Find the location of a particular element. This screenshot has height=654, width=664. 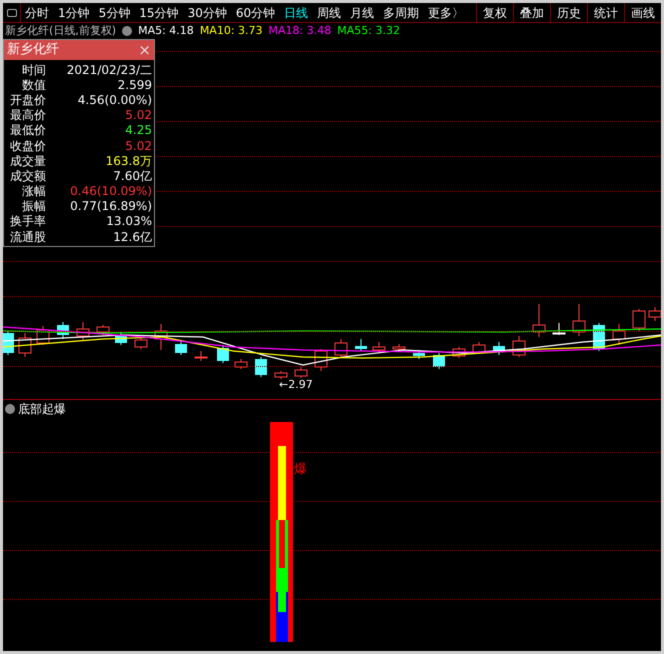

field-label: 流通股 is located at coordinates (27, 237).